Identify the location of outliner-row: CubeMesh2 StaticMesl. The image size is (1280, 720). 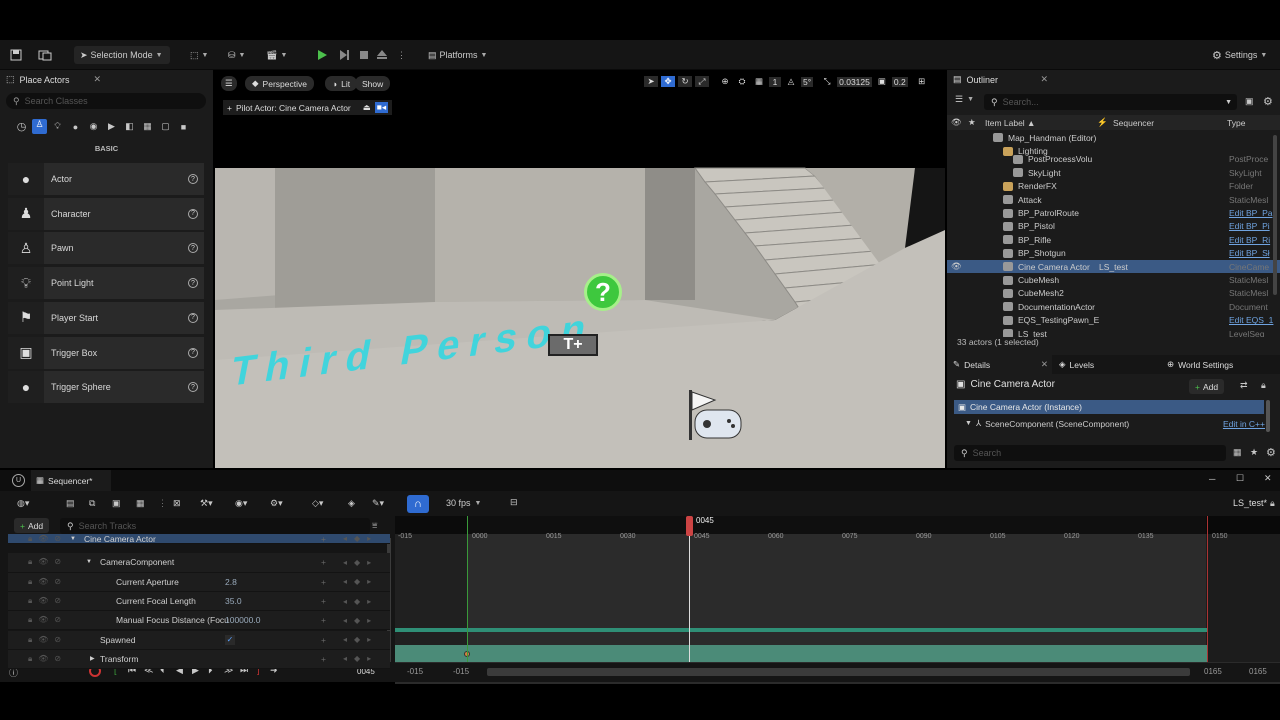
(1113, 293).